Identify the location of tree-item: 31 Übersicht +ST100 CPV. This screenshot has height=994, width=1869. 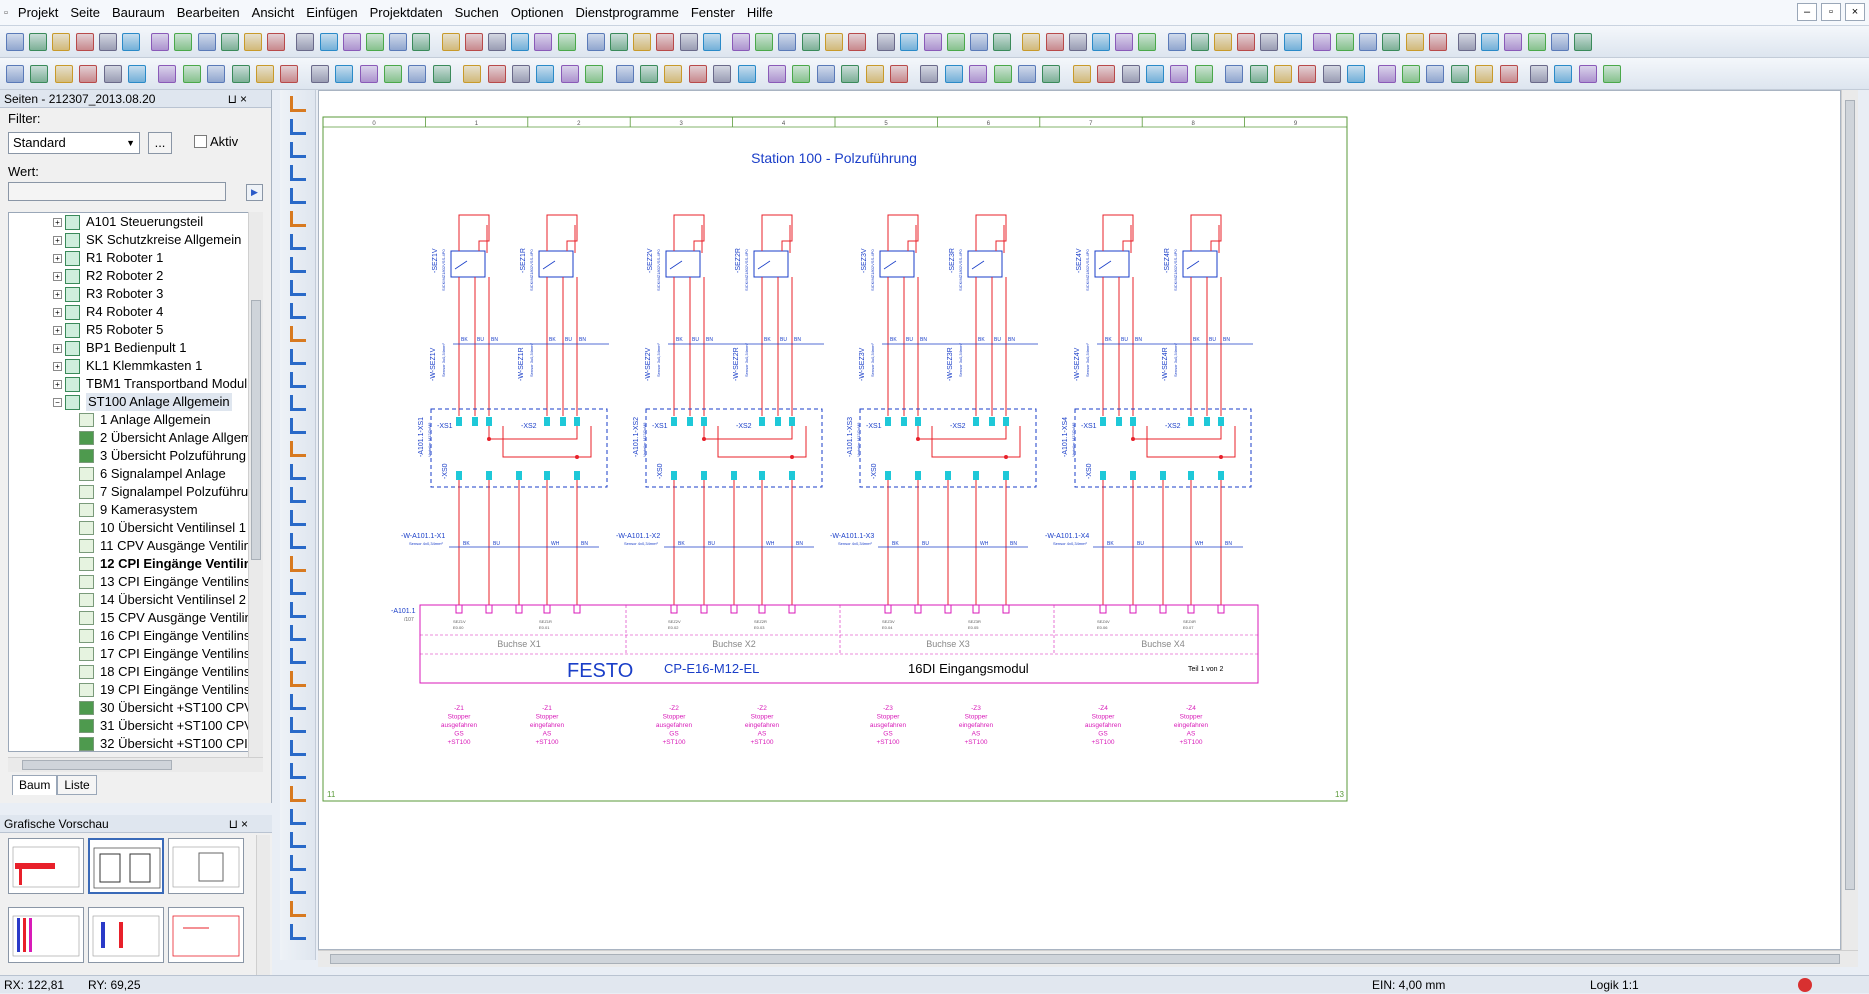
(131, 726).